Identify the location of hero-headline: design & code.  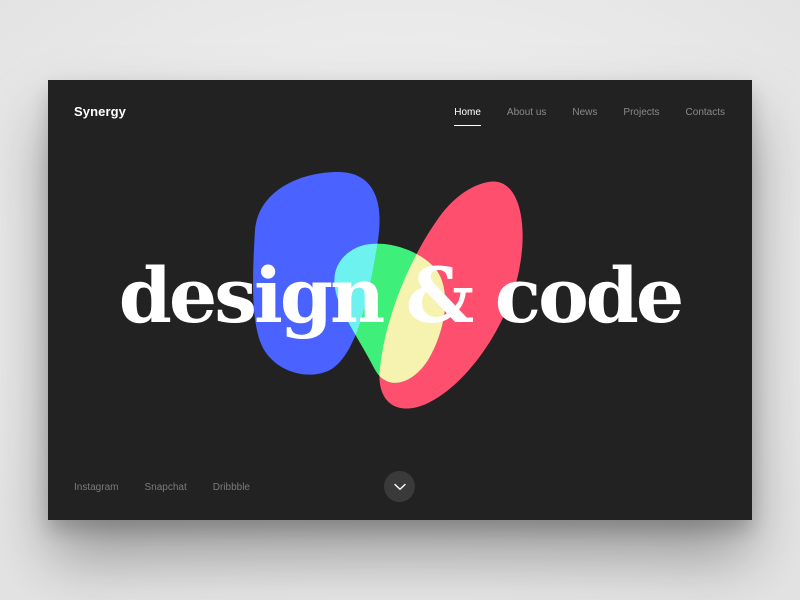
(401, 295).